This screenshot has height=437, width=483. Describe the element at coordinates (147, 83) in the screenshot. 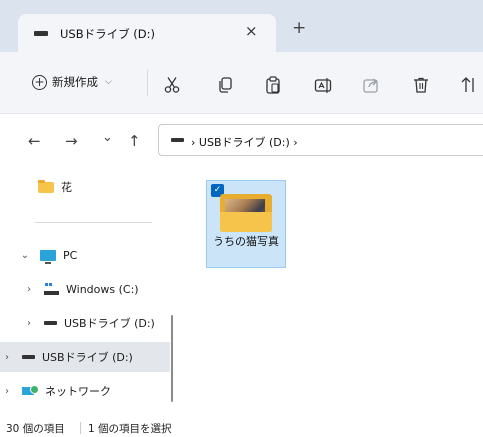

I see `toolbar-divider` at that location.